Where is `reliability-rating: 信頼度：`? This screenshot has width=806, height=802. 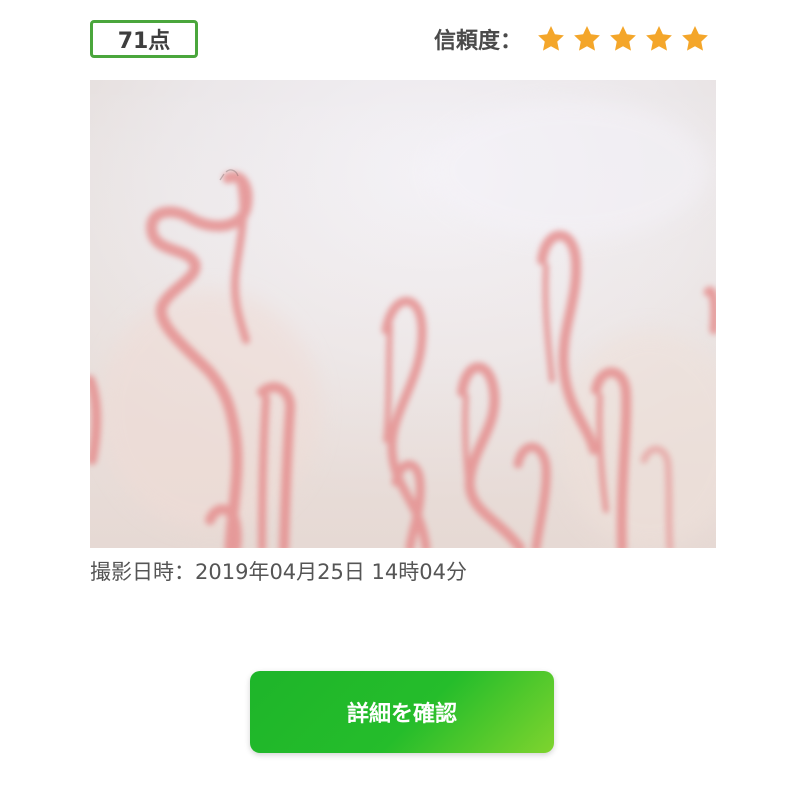 reliability-rating: 信頼度： is located at coordinates (572, 39).